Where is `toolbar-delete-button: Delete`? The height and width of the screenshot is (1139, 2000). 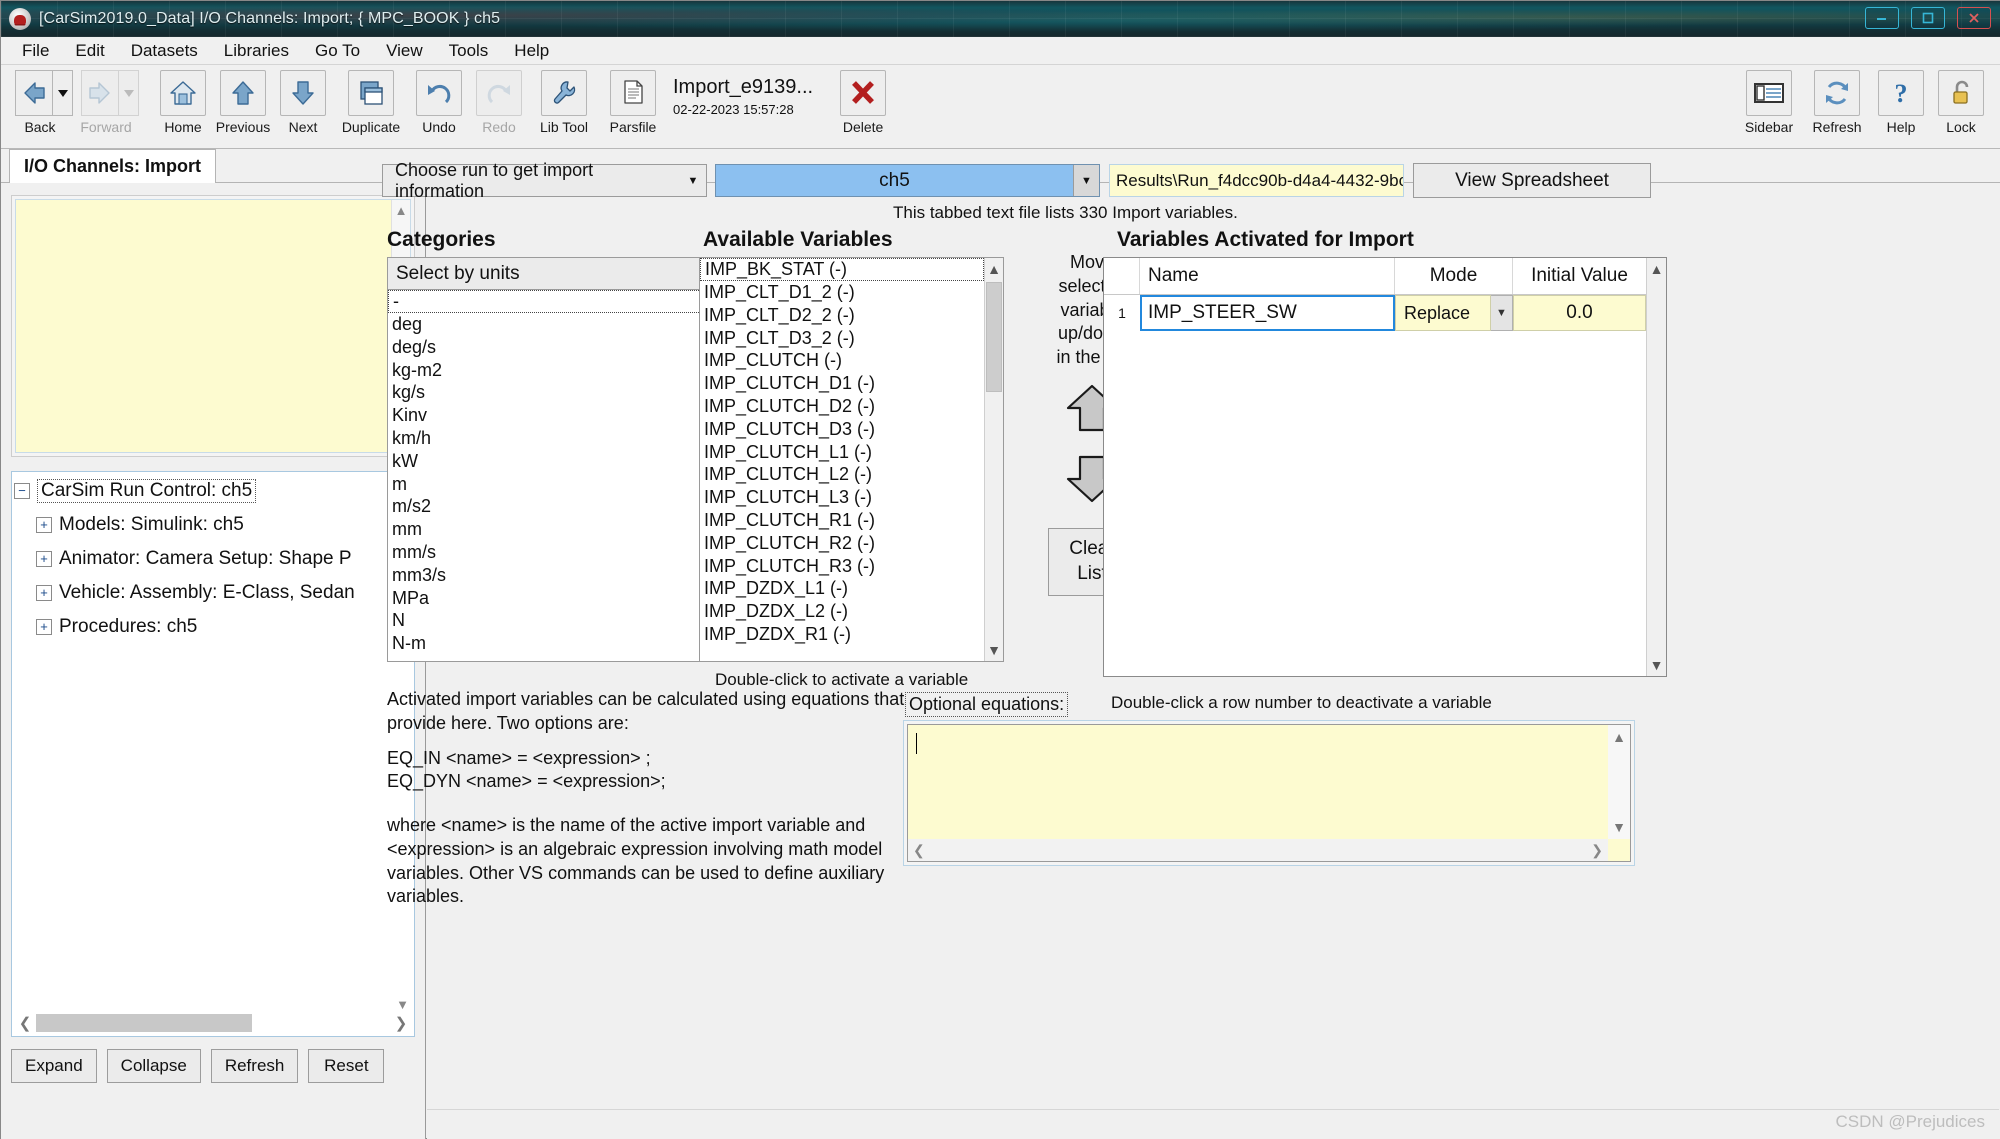 toolbar-delete-button: Delete is located at coordinates (863, 102).